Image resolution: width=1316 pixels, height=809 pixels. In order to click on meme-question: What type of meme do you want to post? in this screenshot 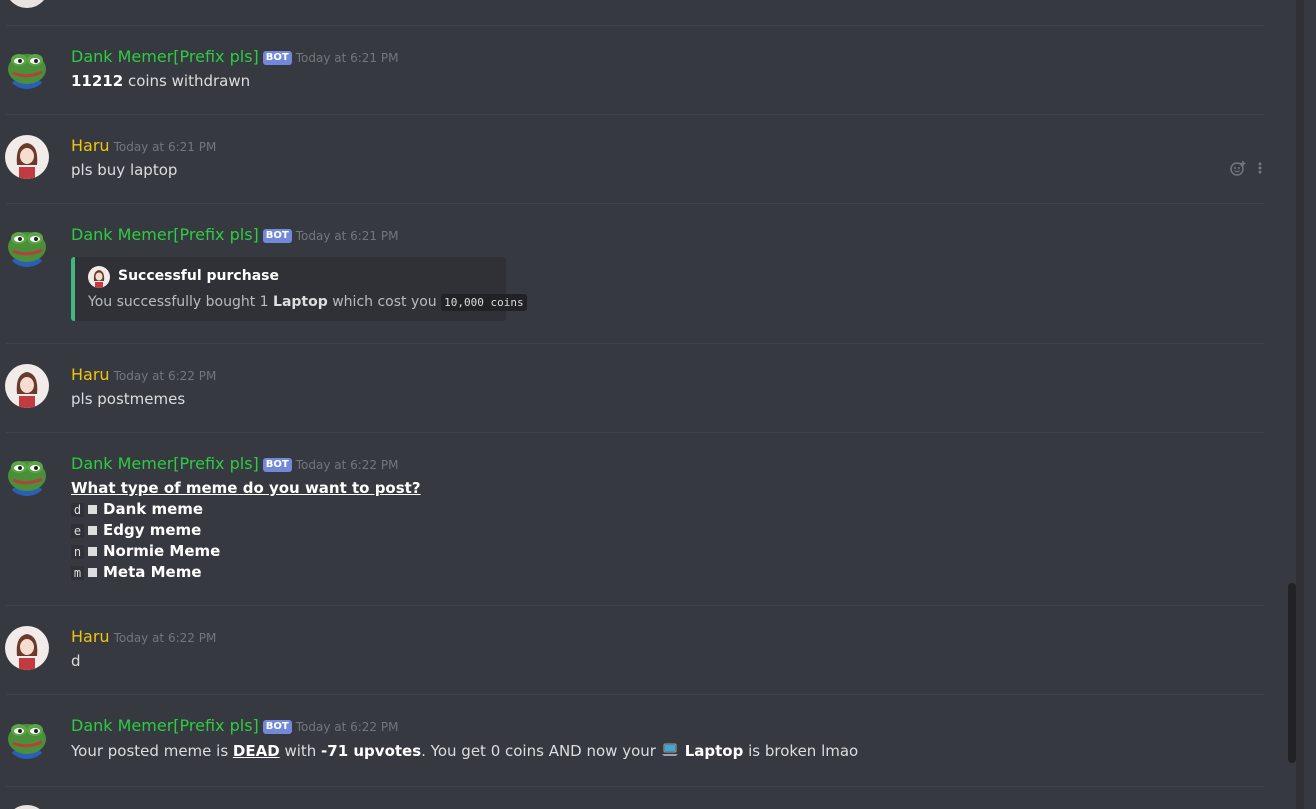, I will do `click(246, 488)`.